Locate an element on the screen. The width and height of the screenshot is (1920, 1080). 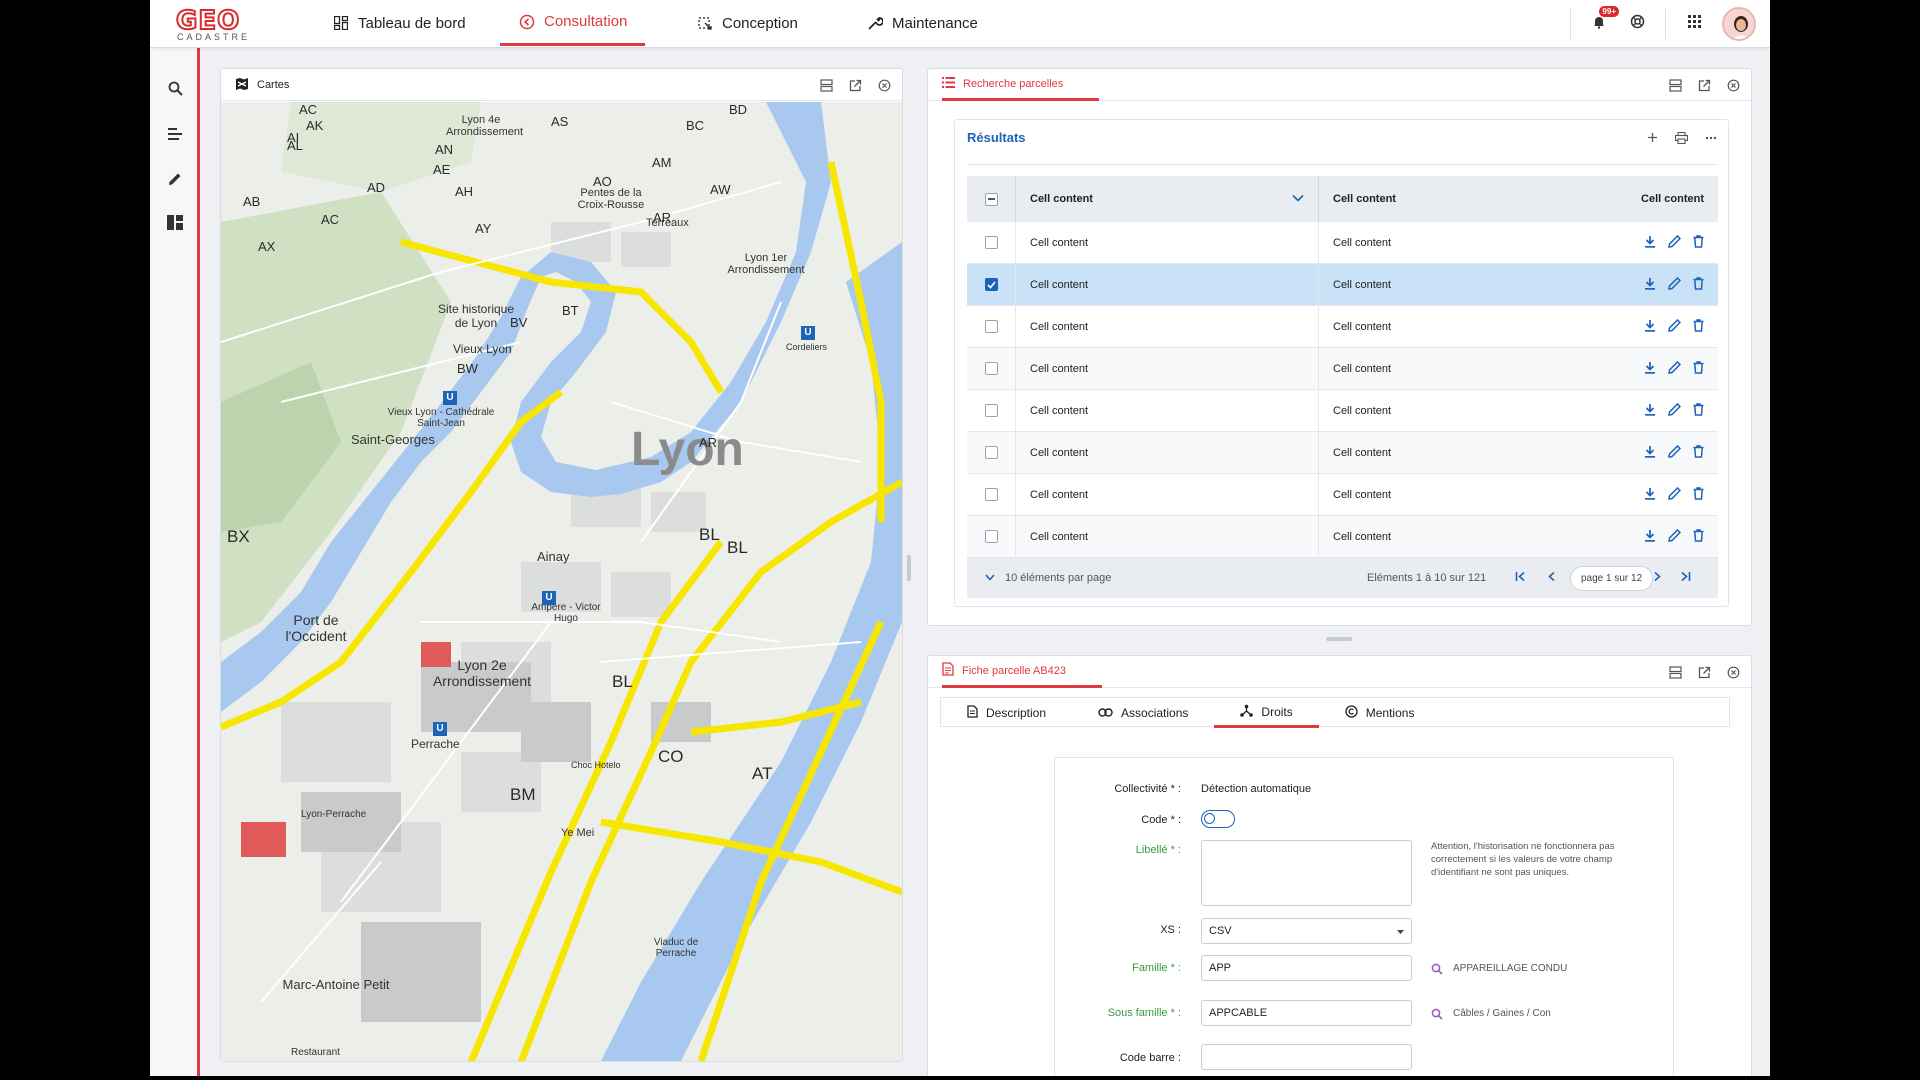
code-toggle is located at coordinates (1218, 819).